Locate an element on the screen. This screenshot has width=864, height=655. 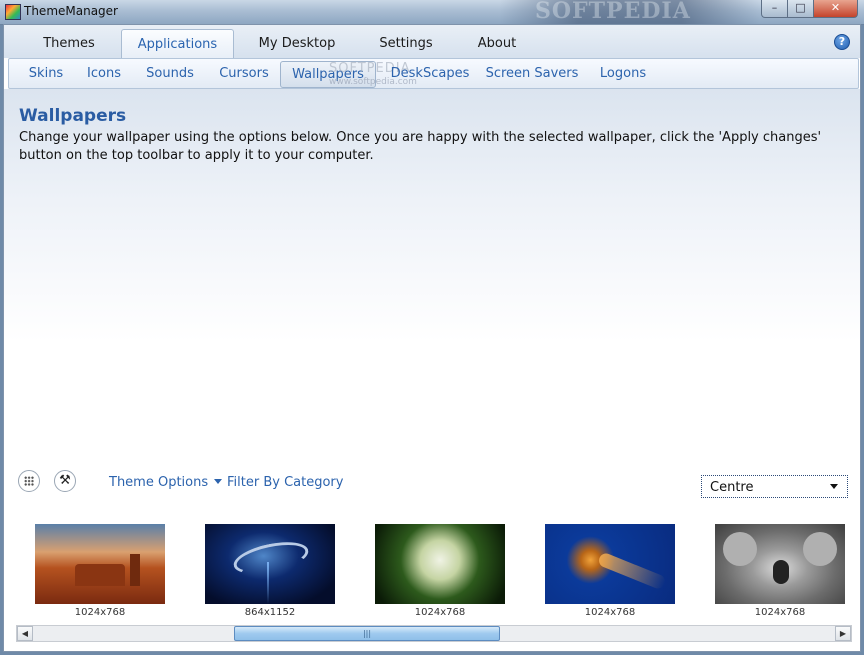
tab-settings: Settings is located at coordinates (406, 43).